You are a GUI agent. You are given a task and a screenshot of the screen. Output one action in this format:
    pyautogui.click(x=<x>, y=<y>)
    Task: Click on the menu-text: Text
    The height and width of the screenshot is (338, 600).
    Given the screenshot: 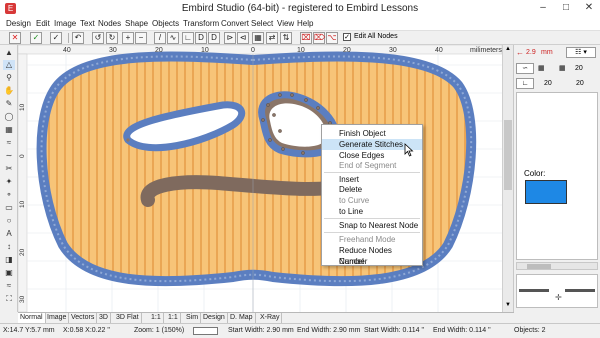 What is the action you would take?
    pyautogui.click(x=87, y=23)
    